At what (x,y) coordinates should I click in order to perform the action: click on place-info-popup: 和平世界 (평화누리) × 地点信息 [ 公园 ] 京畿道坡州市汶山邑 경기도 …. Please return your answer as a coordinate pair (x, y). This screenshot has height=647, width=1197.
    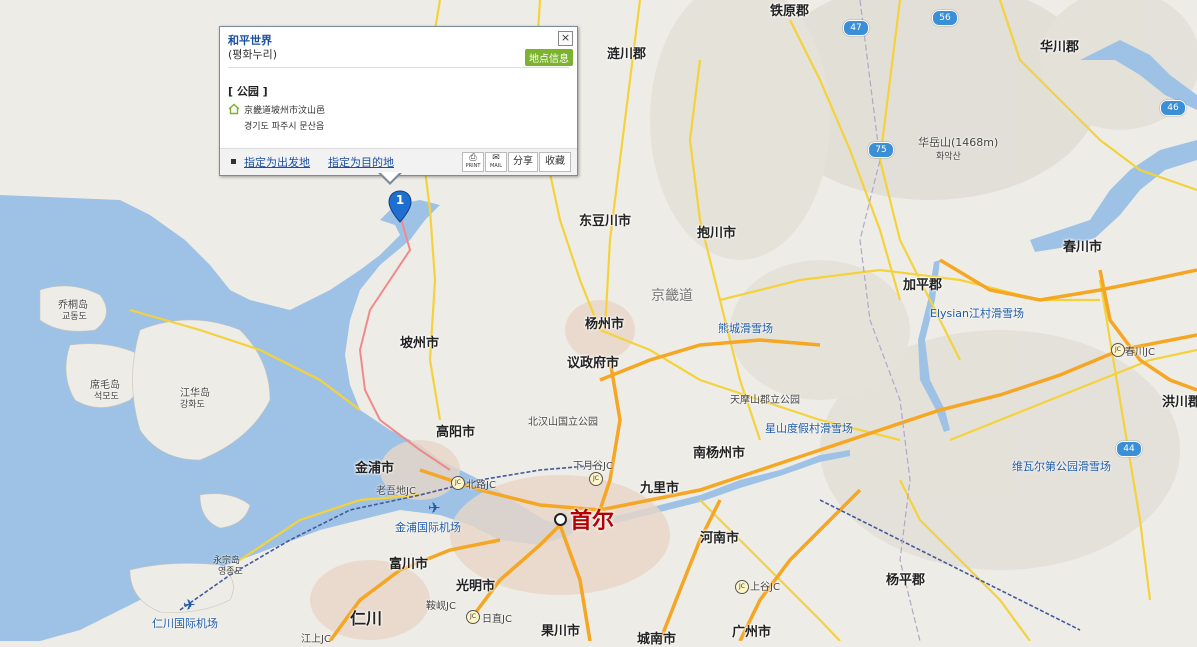
    Looking at the image, I should click on (398, 101).